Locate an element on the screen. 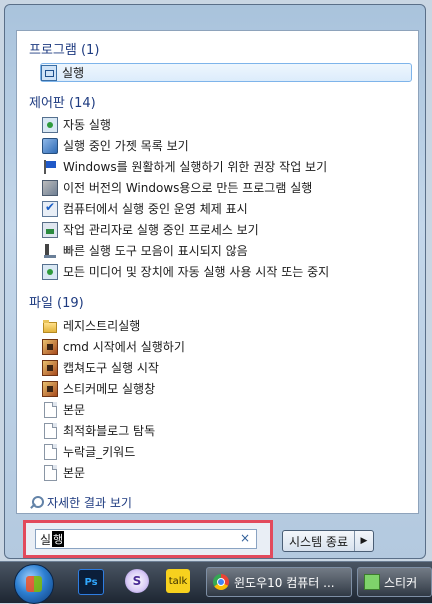 The width and height of the screenshot is (432, 604). result-item-file-6: 누락글_키워드 is located at coordinates (227, 451).